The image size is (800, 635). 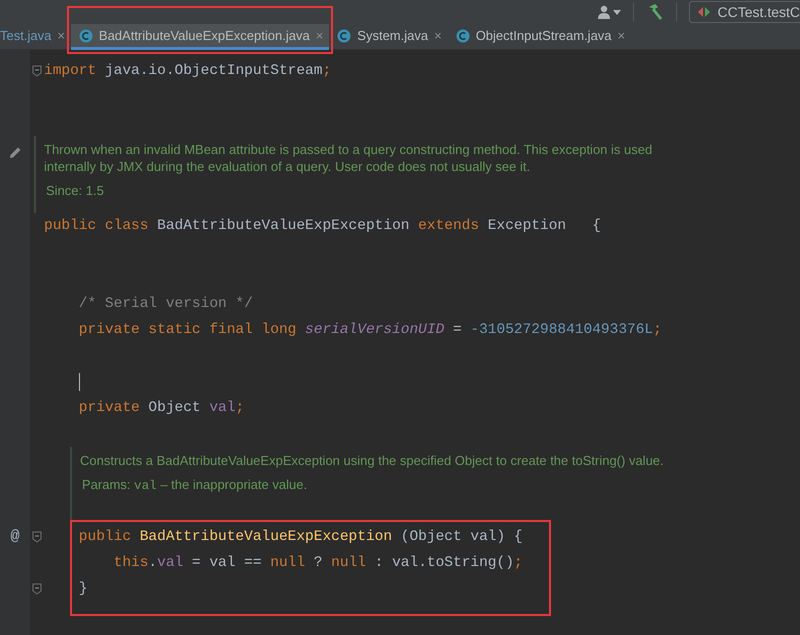 What do you see at coordinates (15, 536) in the screenshot?
I see `annotation-marker: @` at bounding box center [15, 536].